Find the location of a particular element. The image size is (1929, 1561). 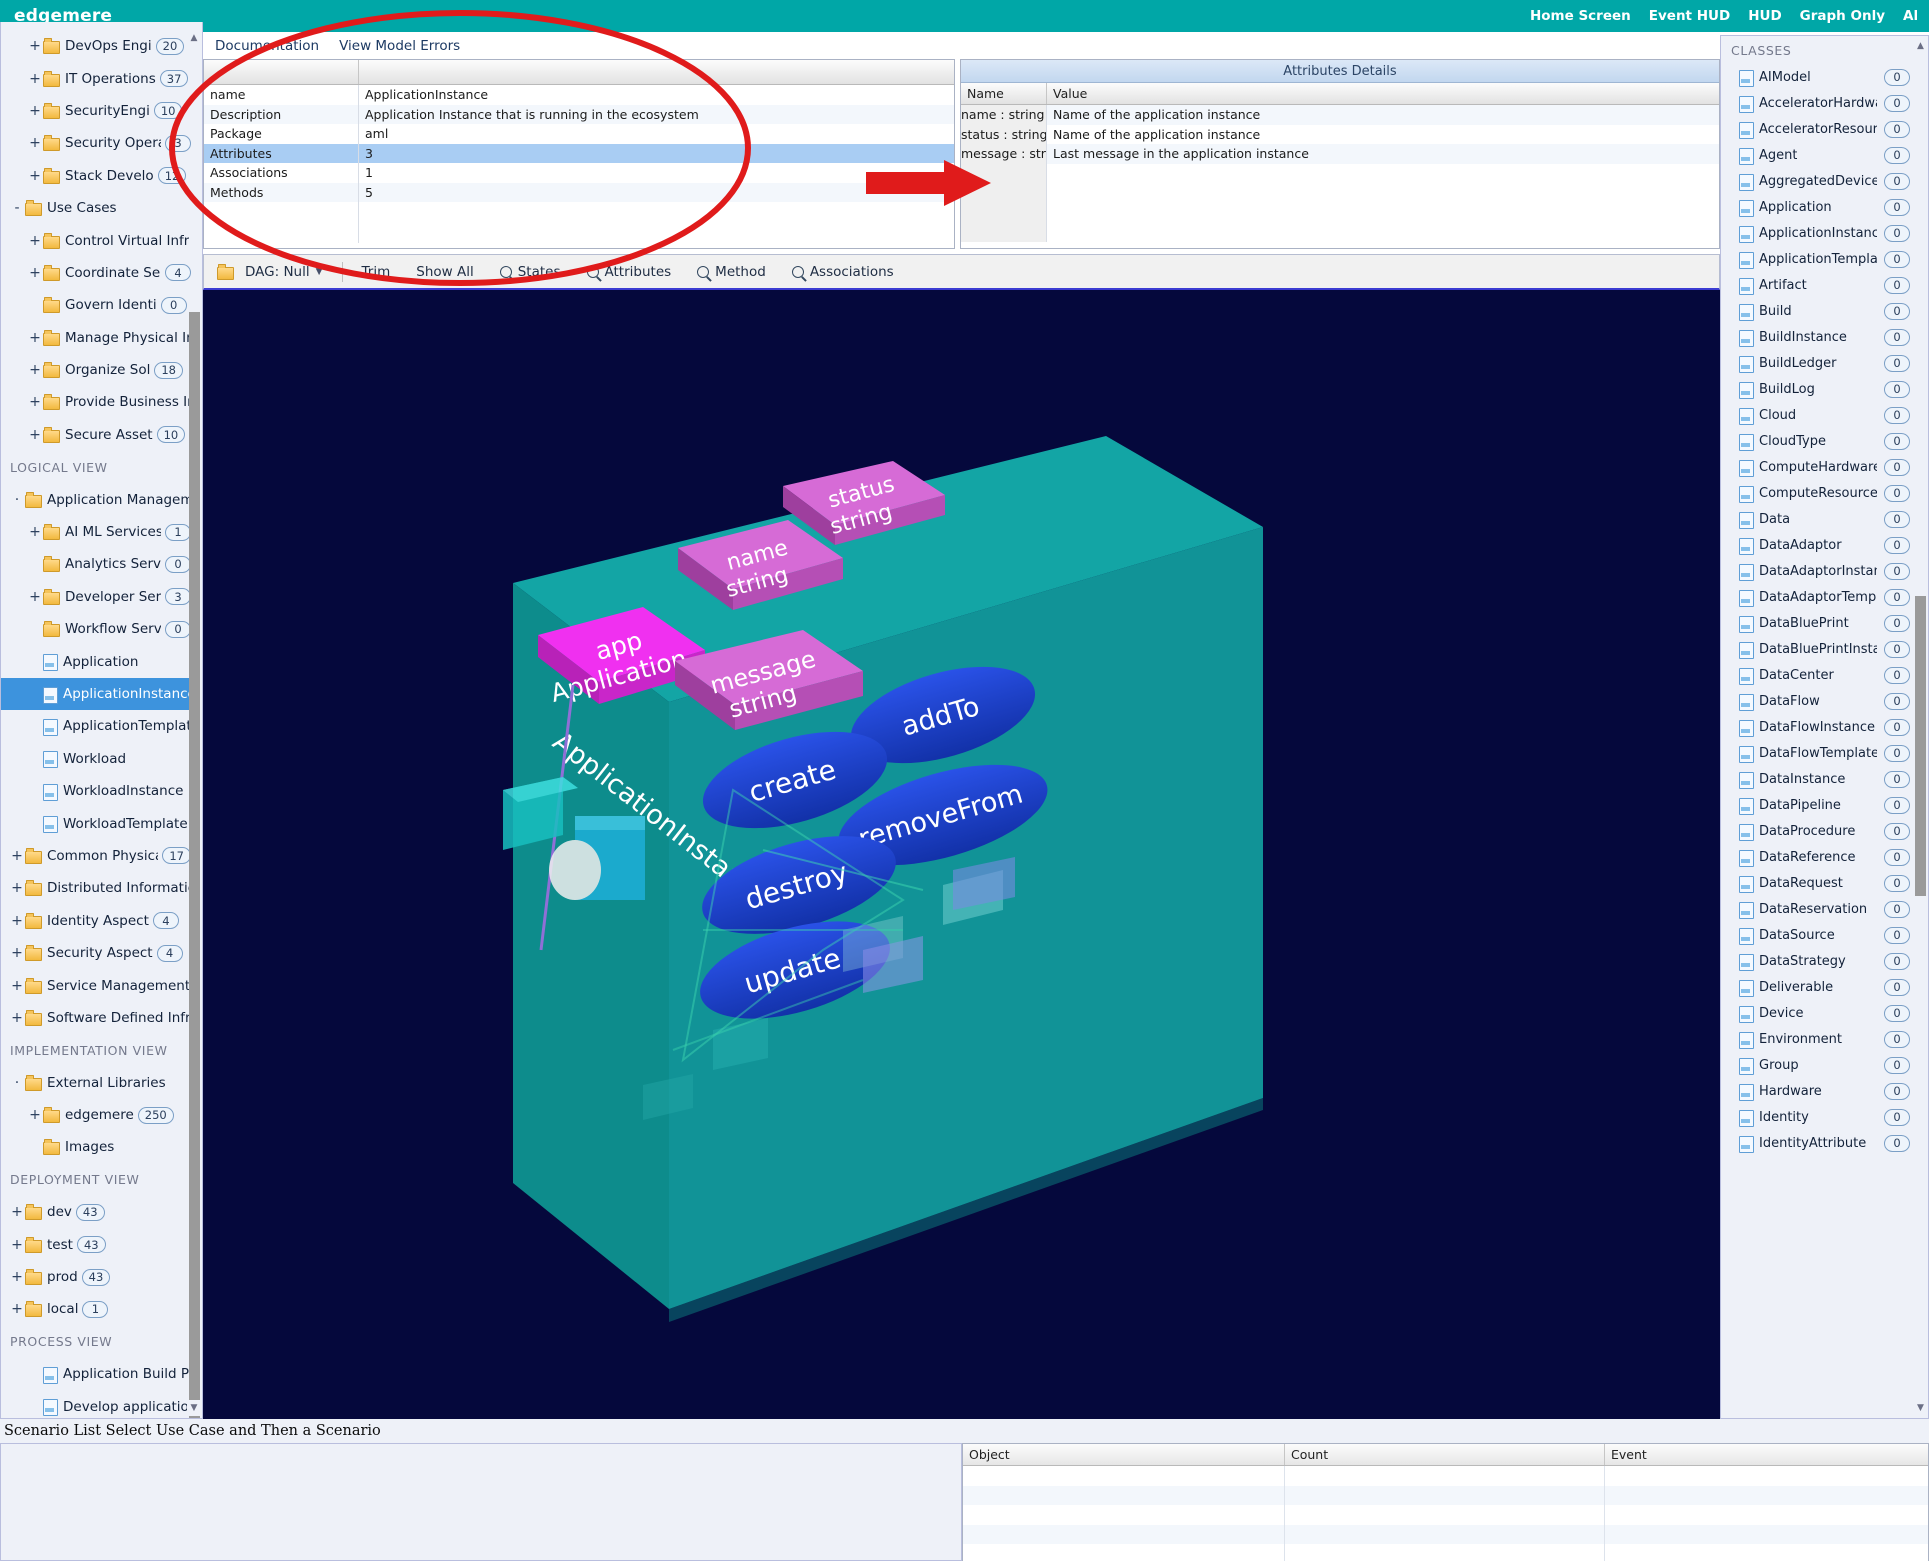

table-row: name ApplicationInstance is located at coordinates (579, 95).